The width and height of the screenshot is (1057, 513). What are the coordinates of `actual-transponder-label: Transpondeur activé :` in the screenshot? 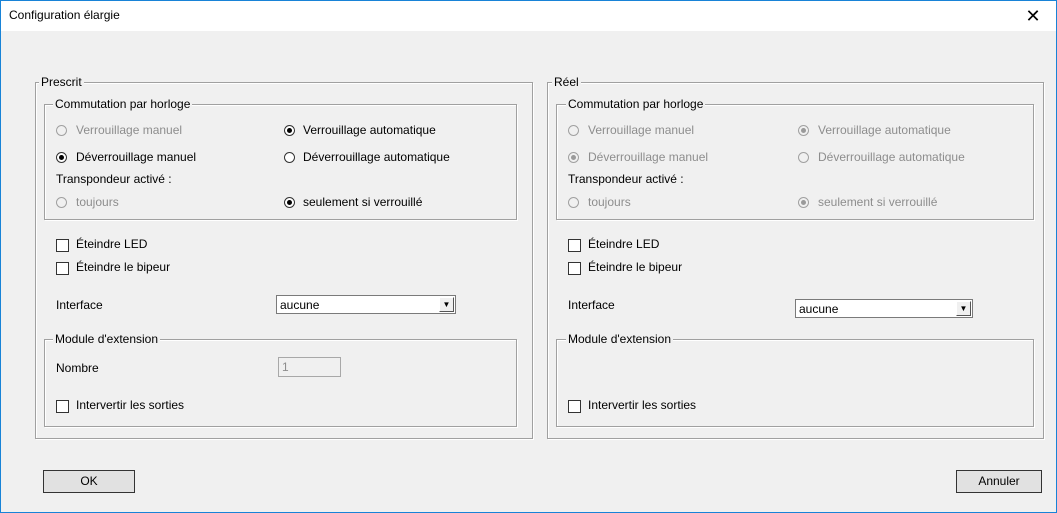 It's located at (626, 179).